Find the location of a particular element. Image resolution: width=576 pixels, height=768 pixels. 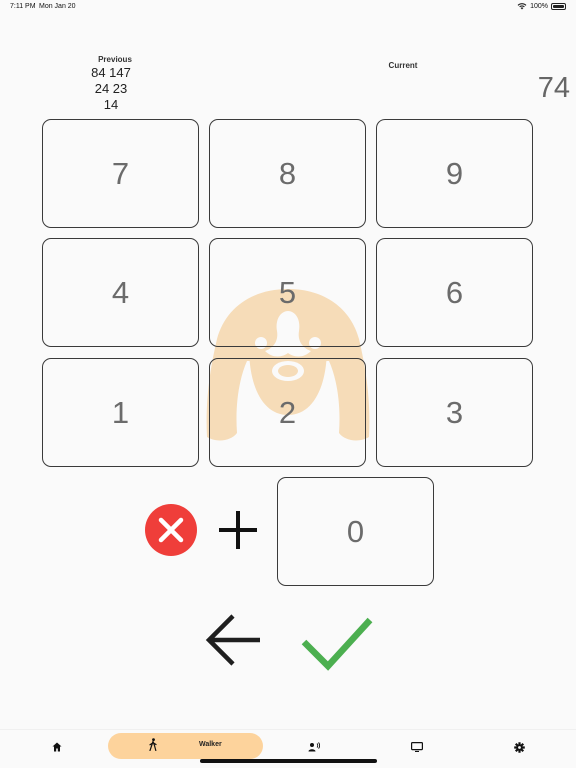

walk-icon is located at coordinates (153, 744).